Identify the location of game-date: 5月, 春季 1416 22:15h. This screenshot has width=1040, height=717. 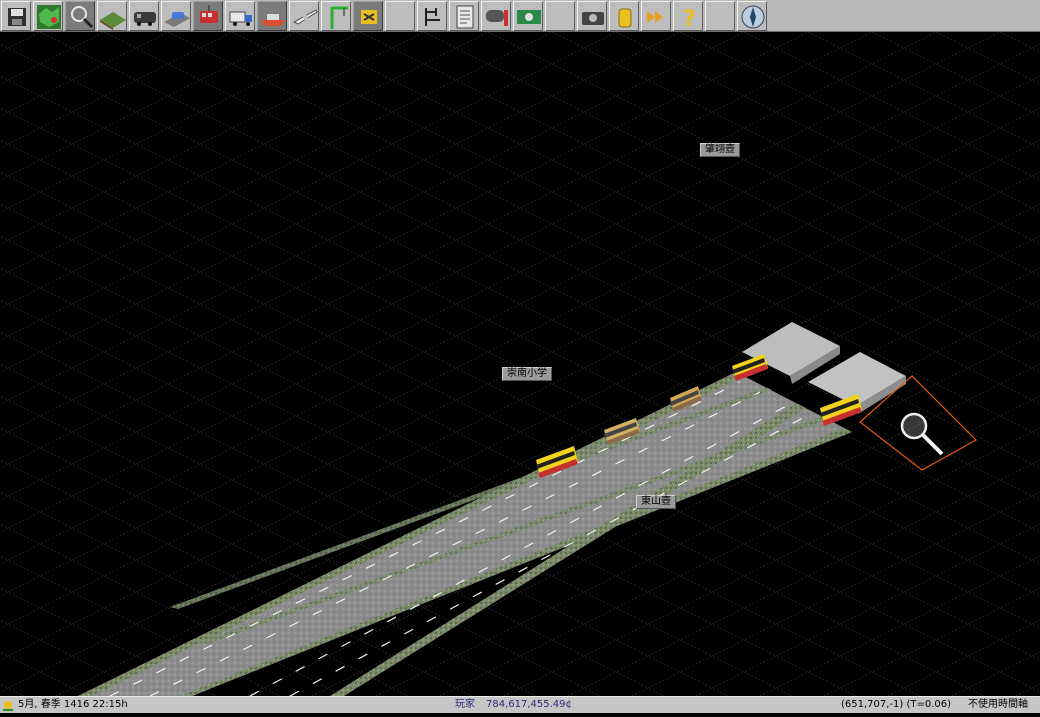
(73, 704).